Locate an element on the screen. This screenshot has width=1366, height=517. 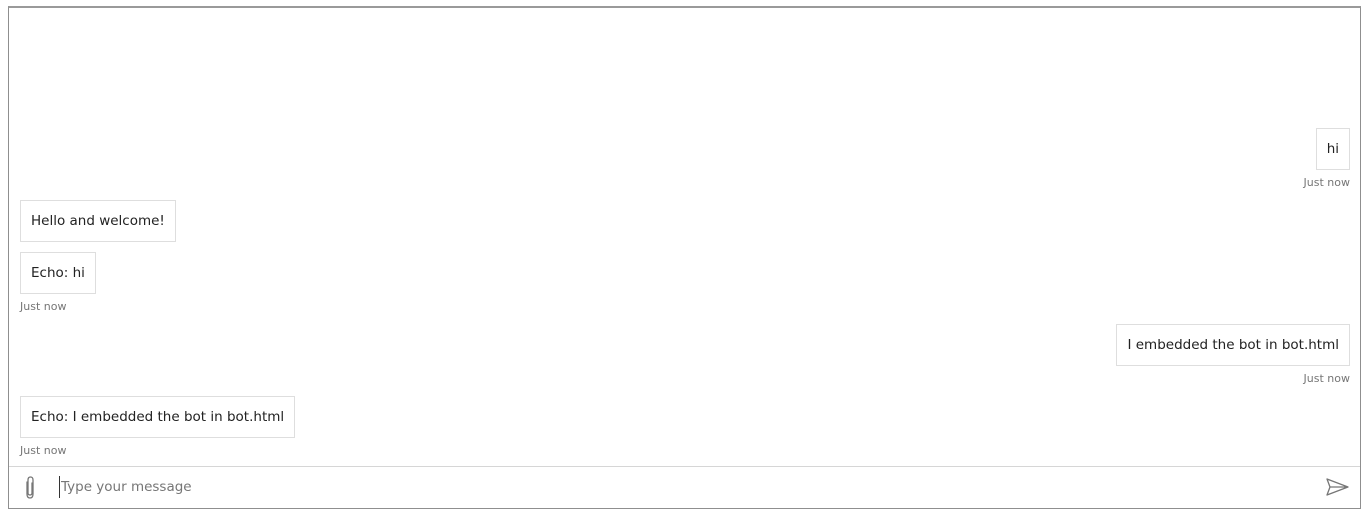
upload-button is located at coordinates (30, 488).